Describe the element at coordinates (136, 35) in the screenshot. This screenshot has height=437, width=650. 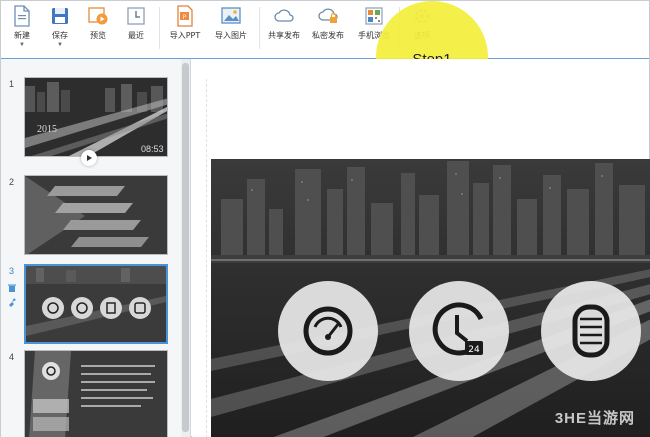
I see `recent-label: 最近` at that location.